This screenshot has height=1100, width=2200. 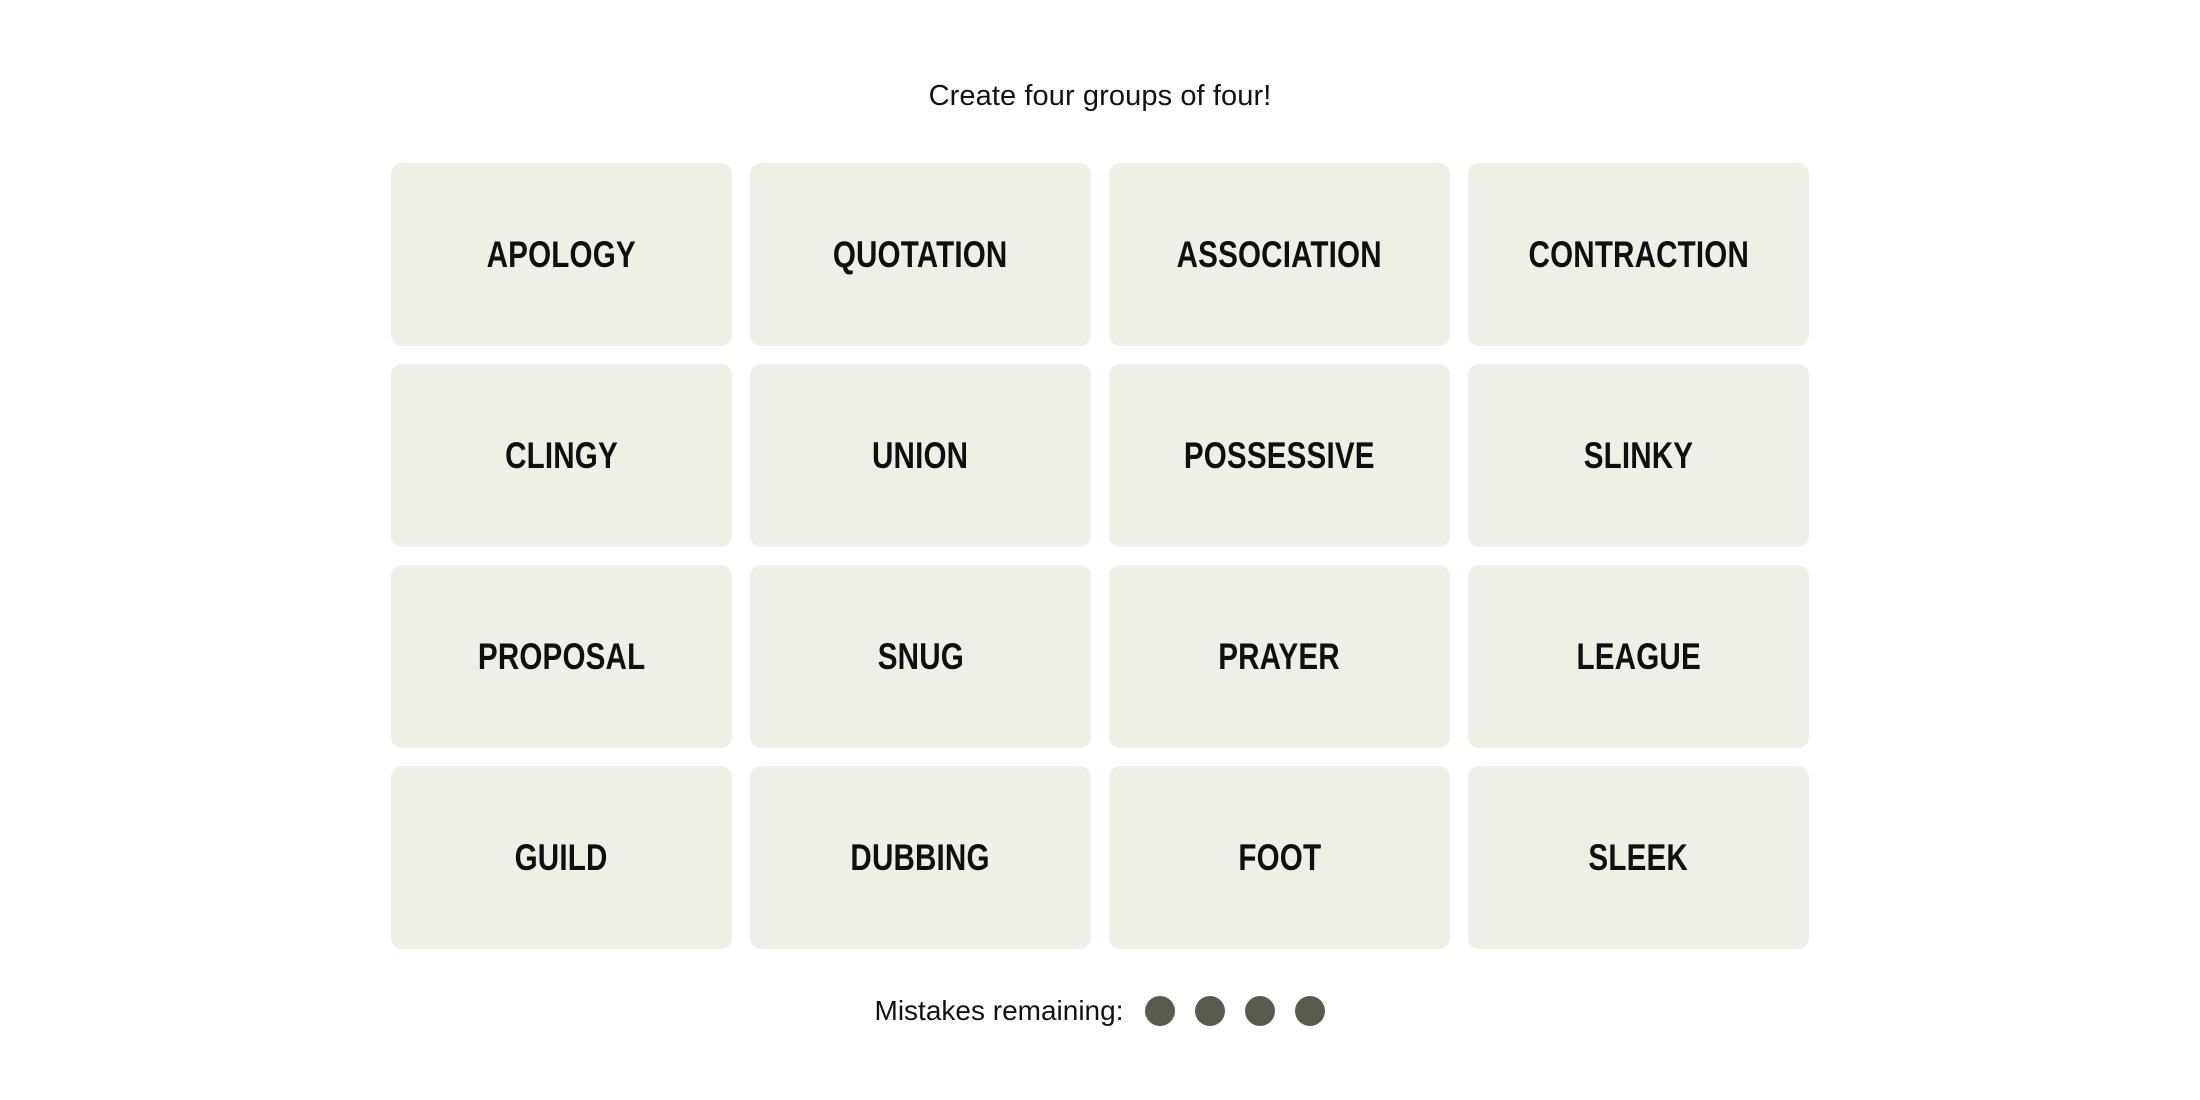 I want to click on word-tile-label: DUBBING, so click(x=920, y=857).